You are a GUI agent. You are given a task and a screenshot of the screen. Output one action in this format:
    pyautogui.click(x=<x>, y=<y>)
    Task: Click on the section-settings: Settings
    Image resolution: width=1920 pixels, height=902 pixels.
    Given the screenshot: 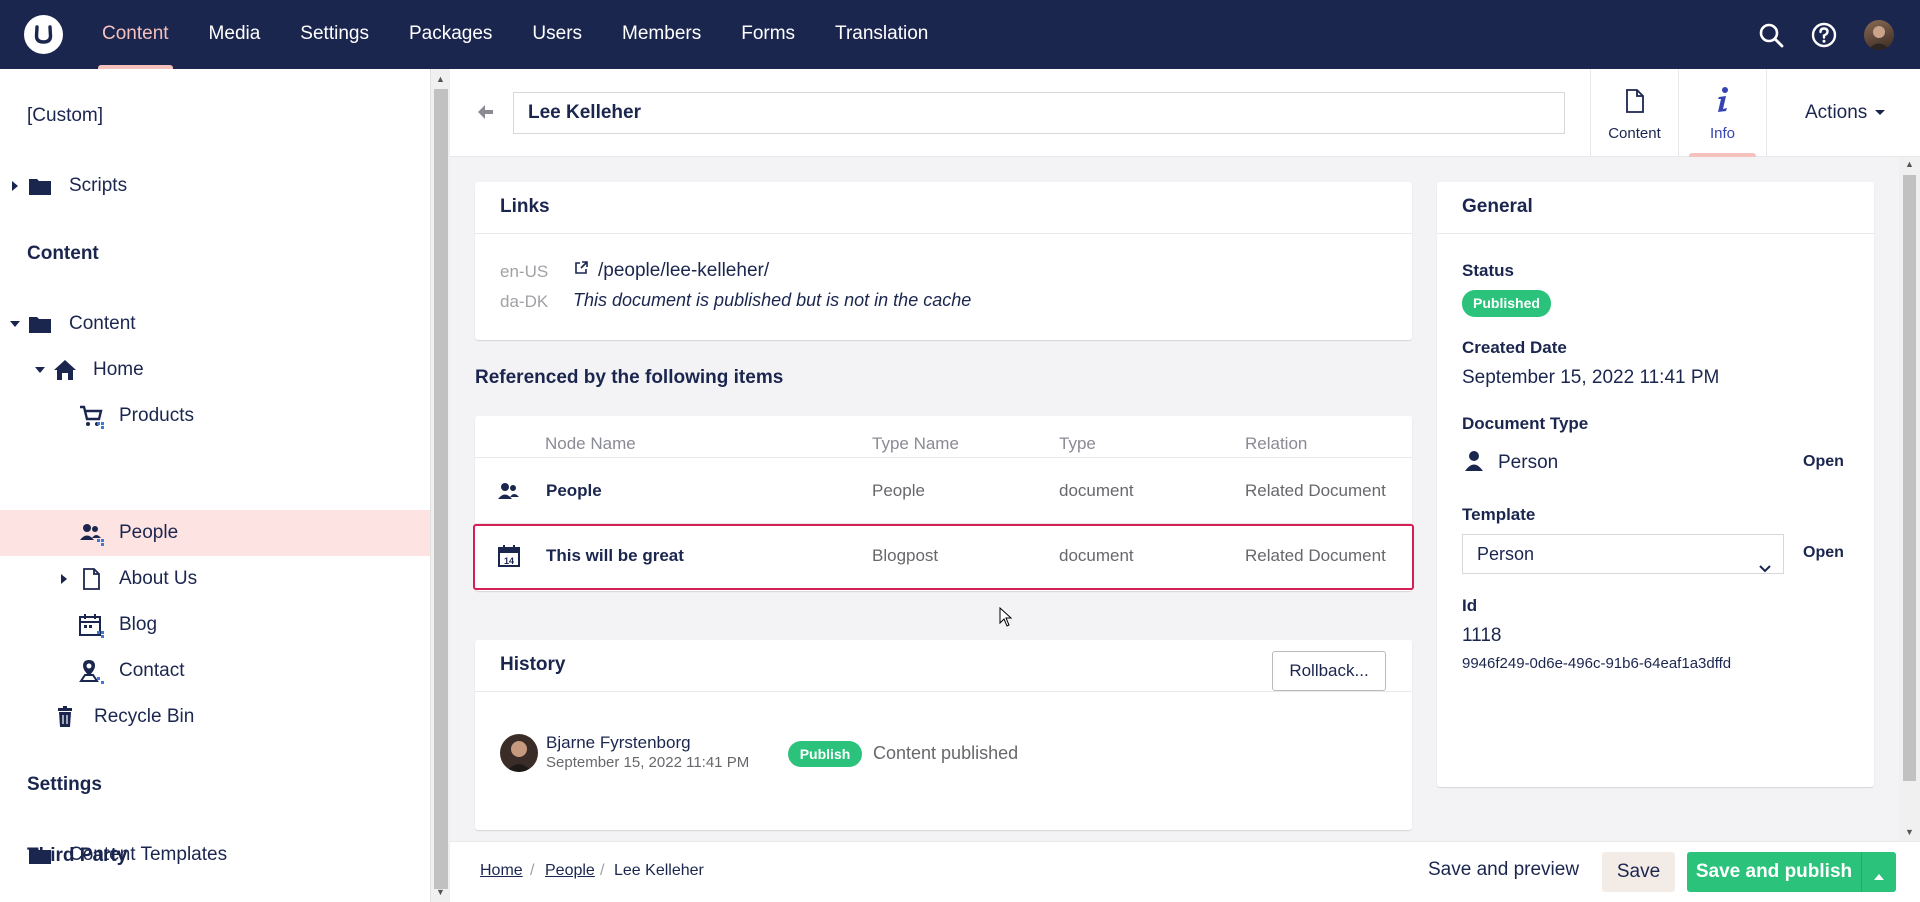 What is the action you would take?
    pyautogui.click(x=64, y=784)
    